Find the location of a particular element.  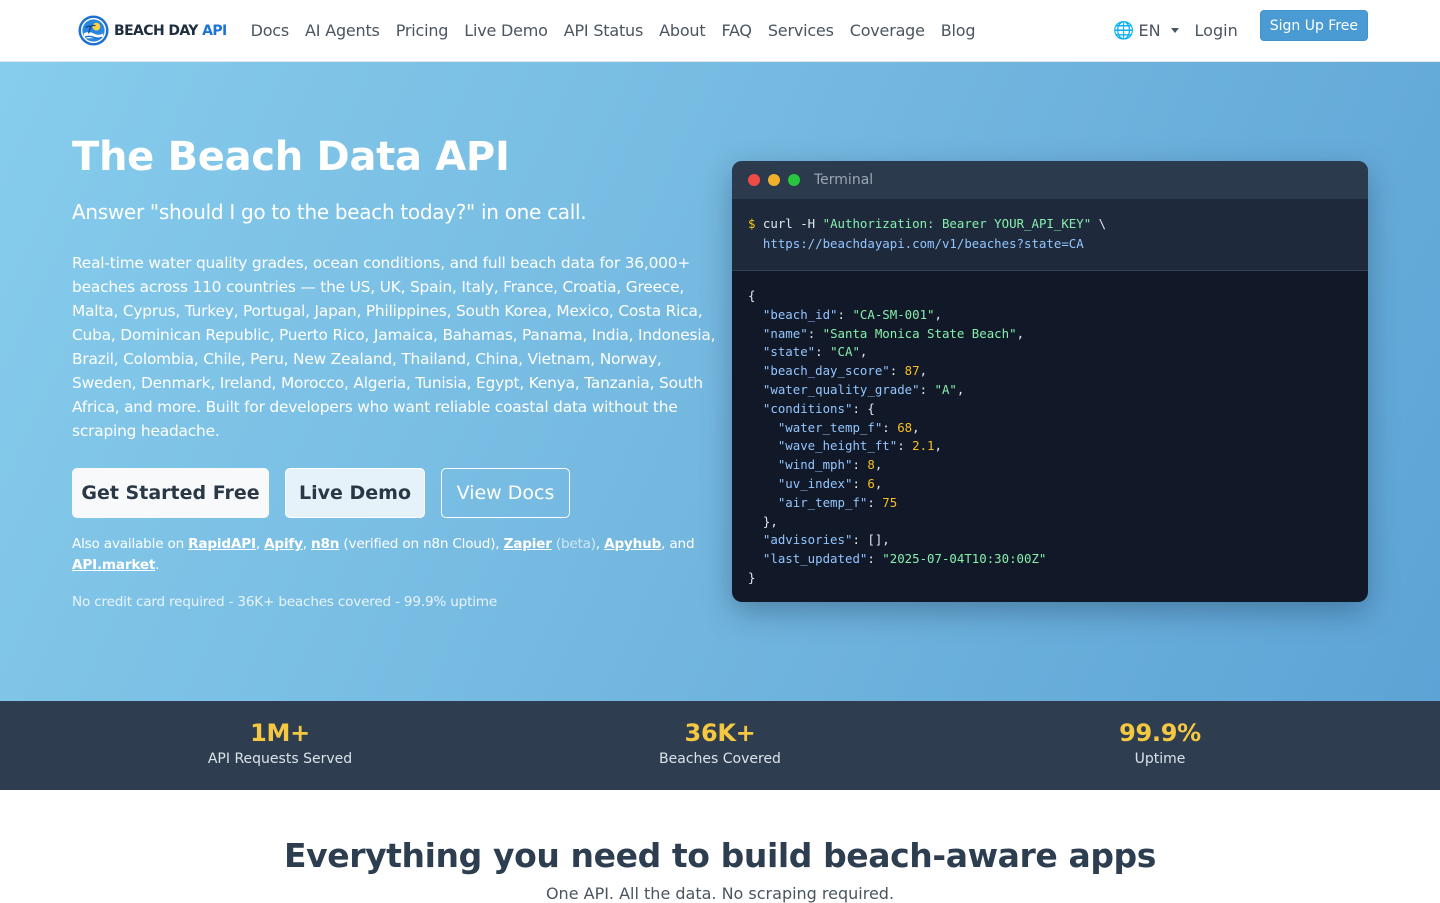

terminal-title: Terminal is located at coordinates (844, 180).